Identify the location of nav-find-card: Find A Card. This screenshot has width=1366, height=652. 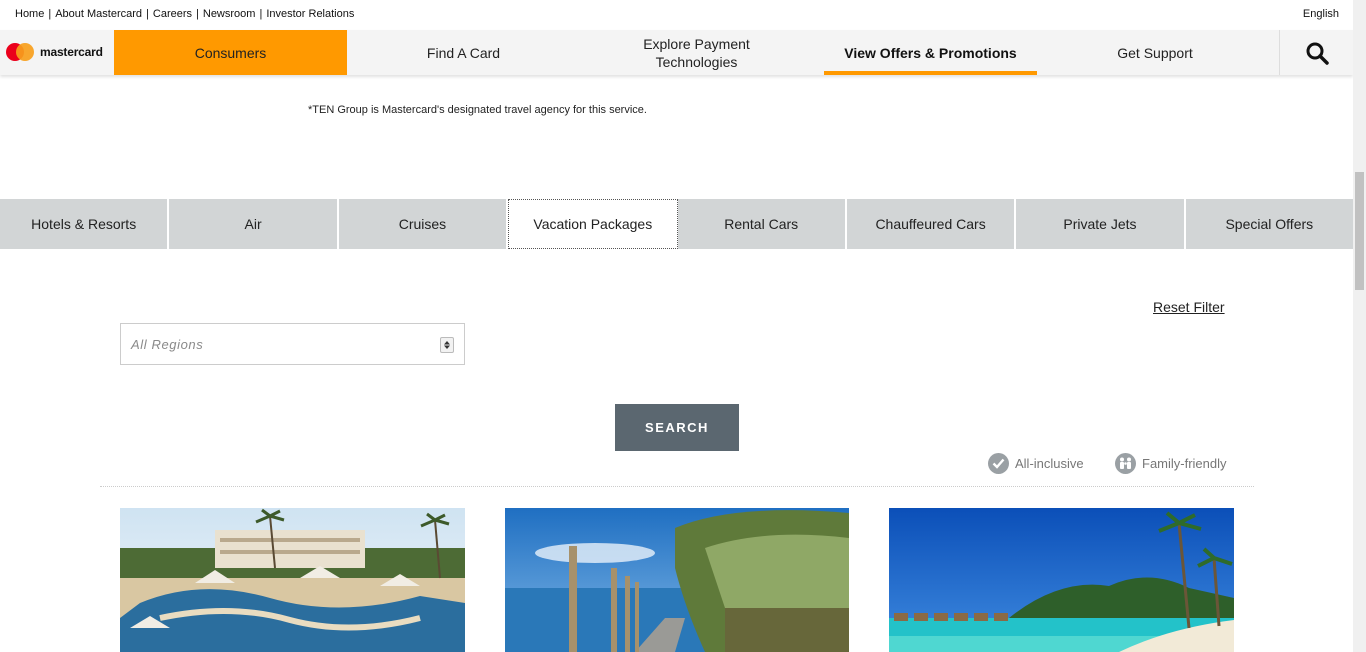
(463, 52).